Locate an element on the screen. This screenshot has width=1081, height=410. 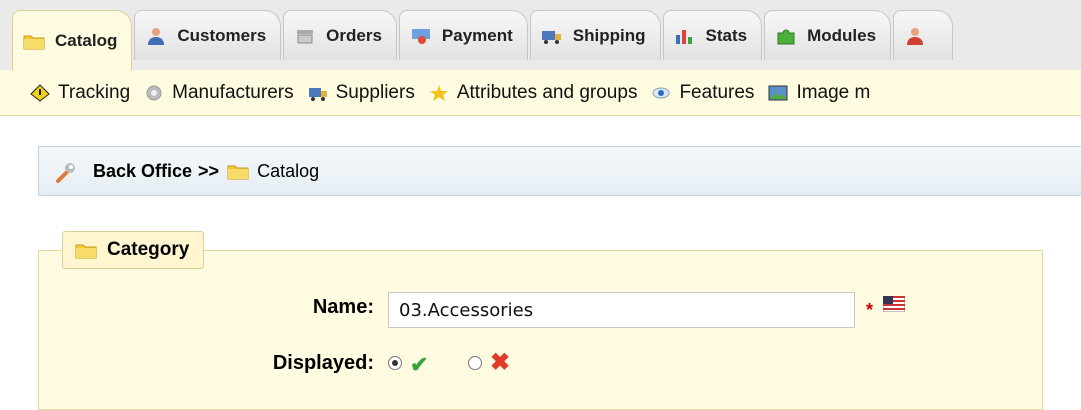
name-label: Name: is located at coordinates (343, 307).